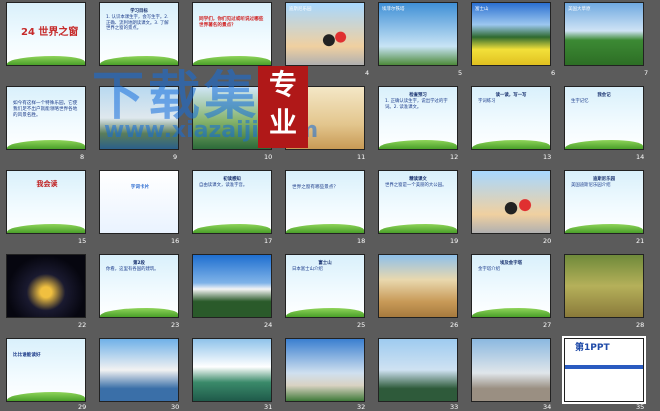 The width and height of the screenshot is (660, 411). Describe the element at coordinates (46, 202) in the screenshot. I see `slide-15: 我会读` at that location.